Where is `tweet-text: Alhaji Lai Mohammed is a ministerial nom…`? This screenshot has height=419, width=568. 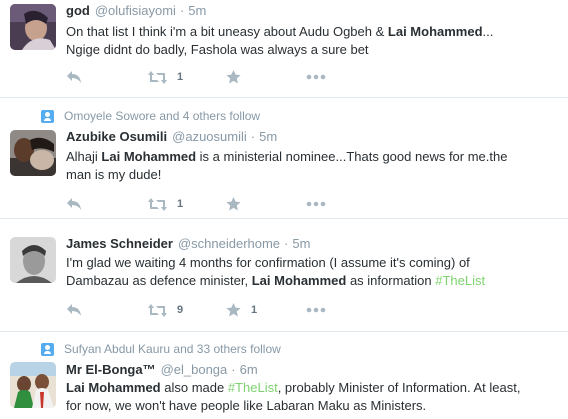 tweet-text: Alhaji Lai Mohammed is a ministerial nom… is located at coordinates (313, 166).